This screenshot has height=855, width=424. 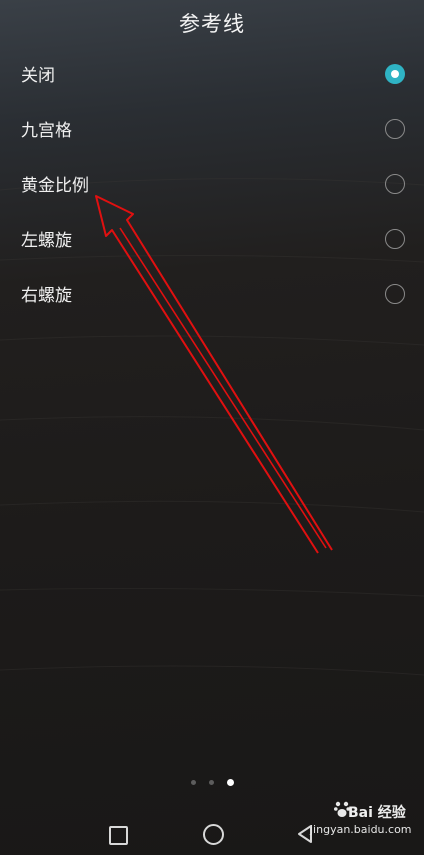 What do you see at coordinates (46, 296) in the screenshot?
I see `option-label: 右螺旋` at bounding box center [46, 296].